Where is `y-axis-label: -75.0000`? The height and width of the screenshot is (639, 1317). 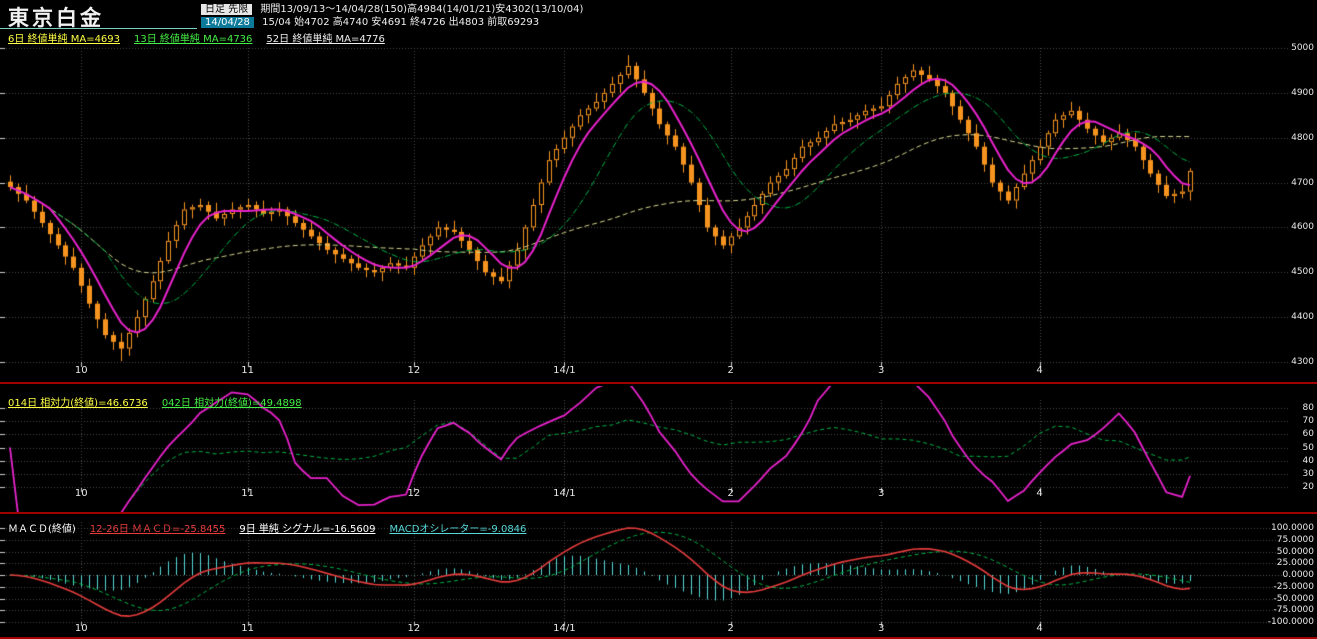 y-axis-label: -75.0000 is located at coordinates (1293, 610).